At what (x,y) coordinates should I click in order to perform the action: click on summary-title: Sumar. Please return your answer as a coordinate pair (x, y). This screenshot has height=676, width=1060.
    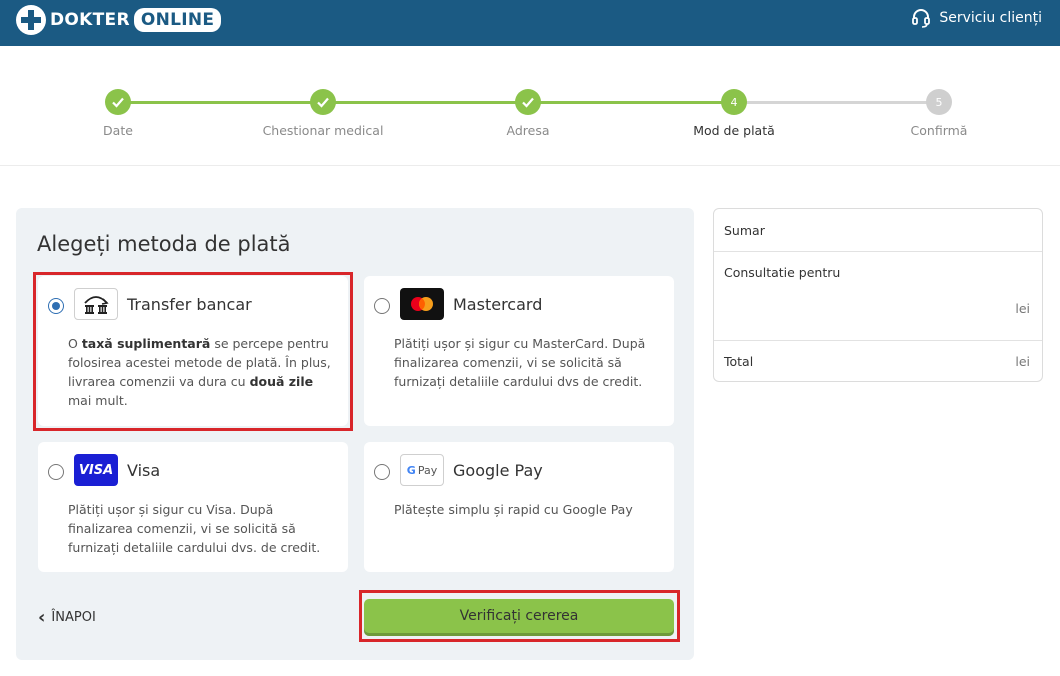
    Looking at the image, I should click on (744, 230).